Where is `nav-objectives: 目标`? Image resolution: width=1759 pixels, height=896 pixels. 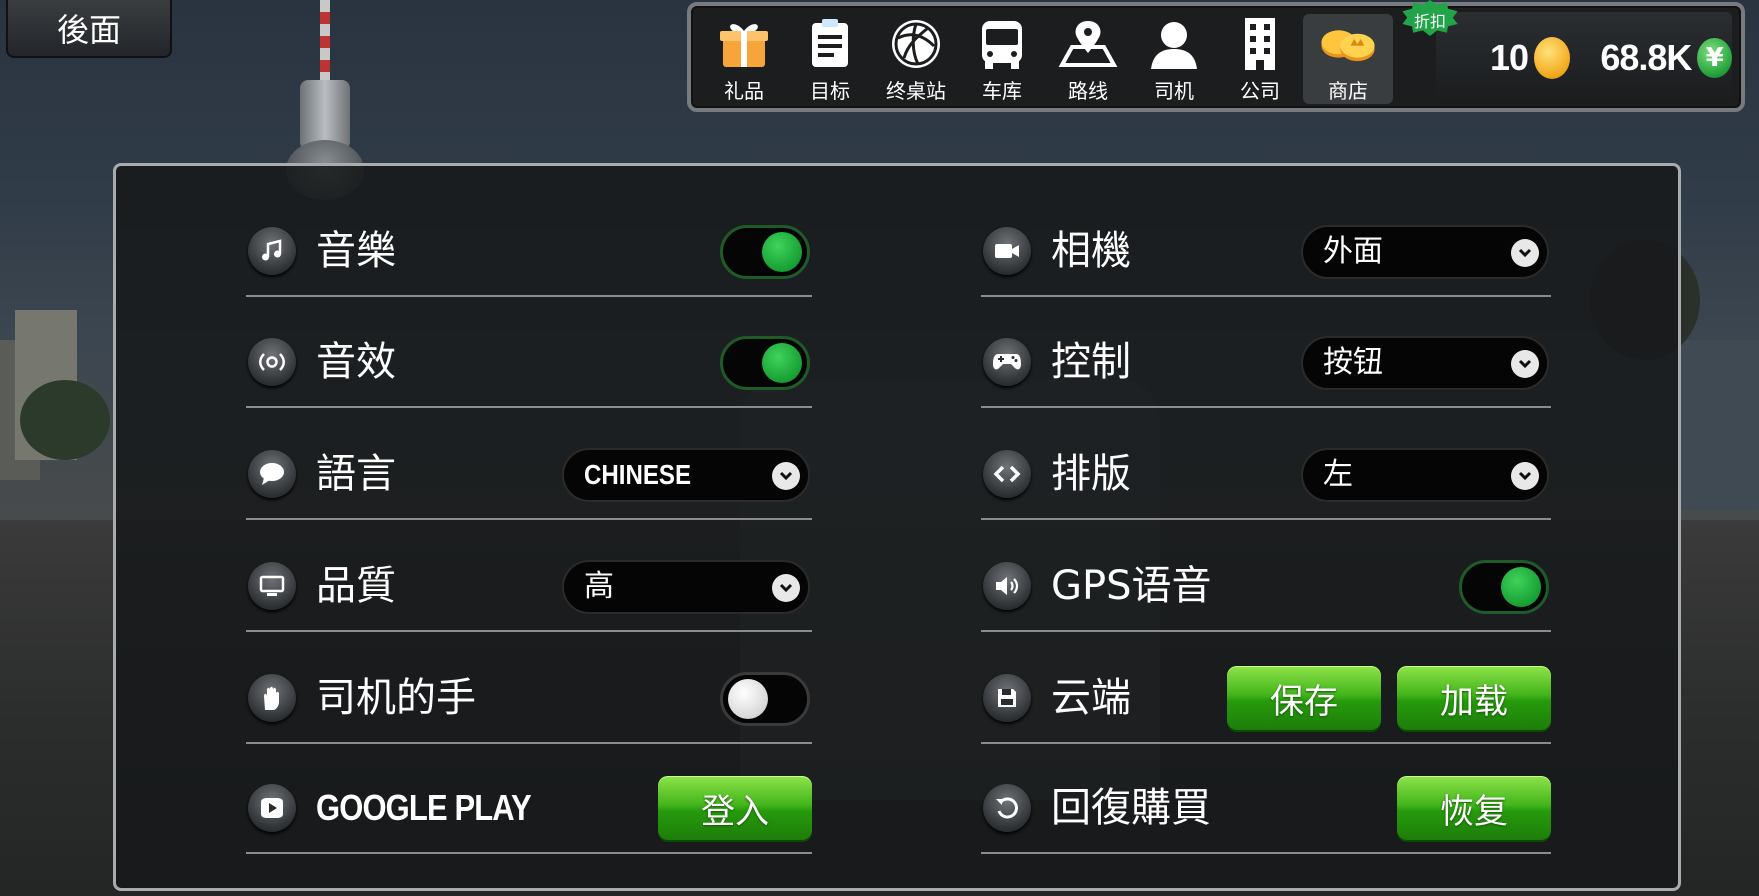 nav-objectives: 目标 is located at coordinates (830, 59).